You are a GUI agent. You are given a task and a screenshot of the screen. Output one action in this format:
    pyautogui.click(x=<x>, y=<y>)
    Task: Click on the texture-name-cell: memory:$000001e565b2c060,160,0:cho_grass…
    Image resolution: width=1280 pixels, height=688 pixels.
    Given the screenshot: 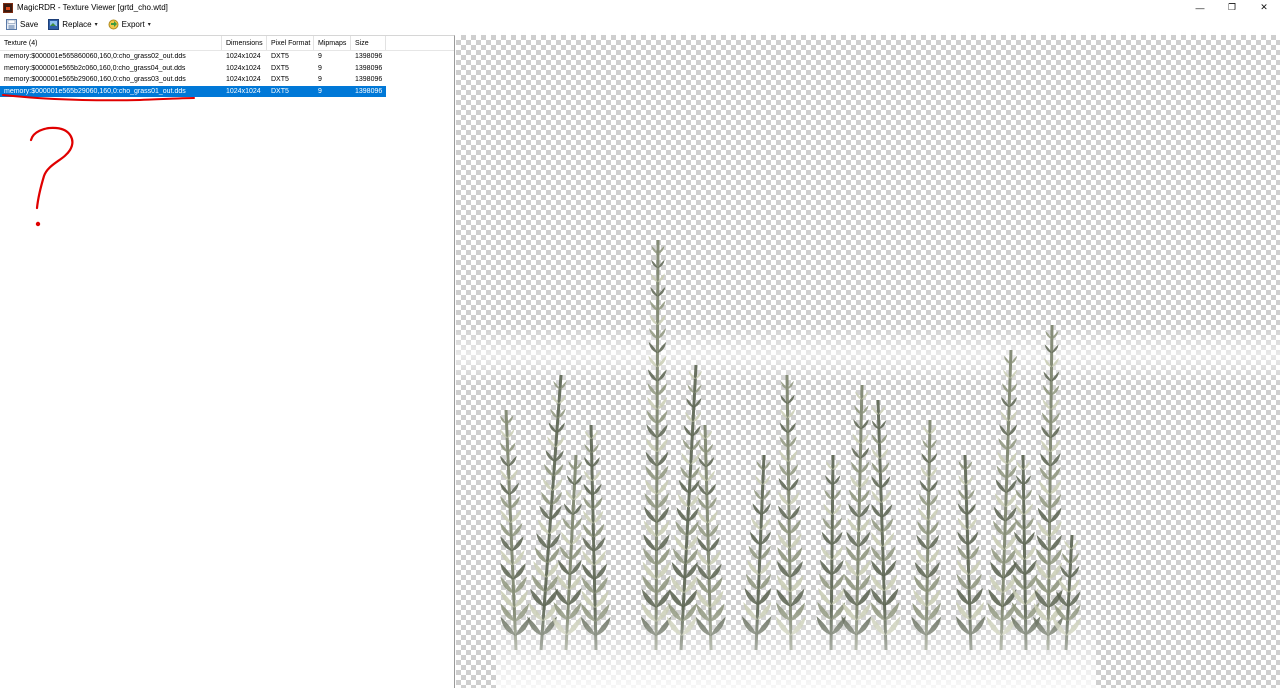 What is the action you would take?
    pyautogui.click(x=95, y=68)
    